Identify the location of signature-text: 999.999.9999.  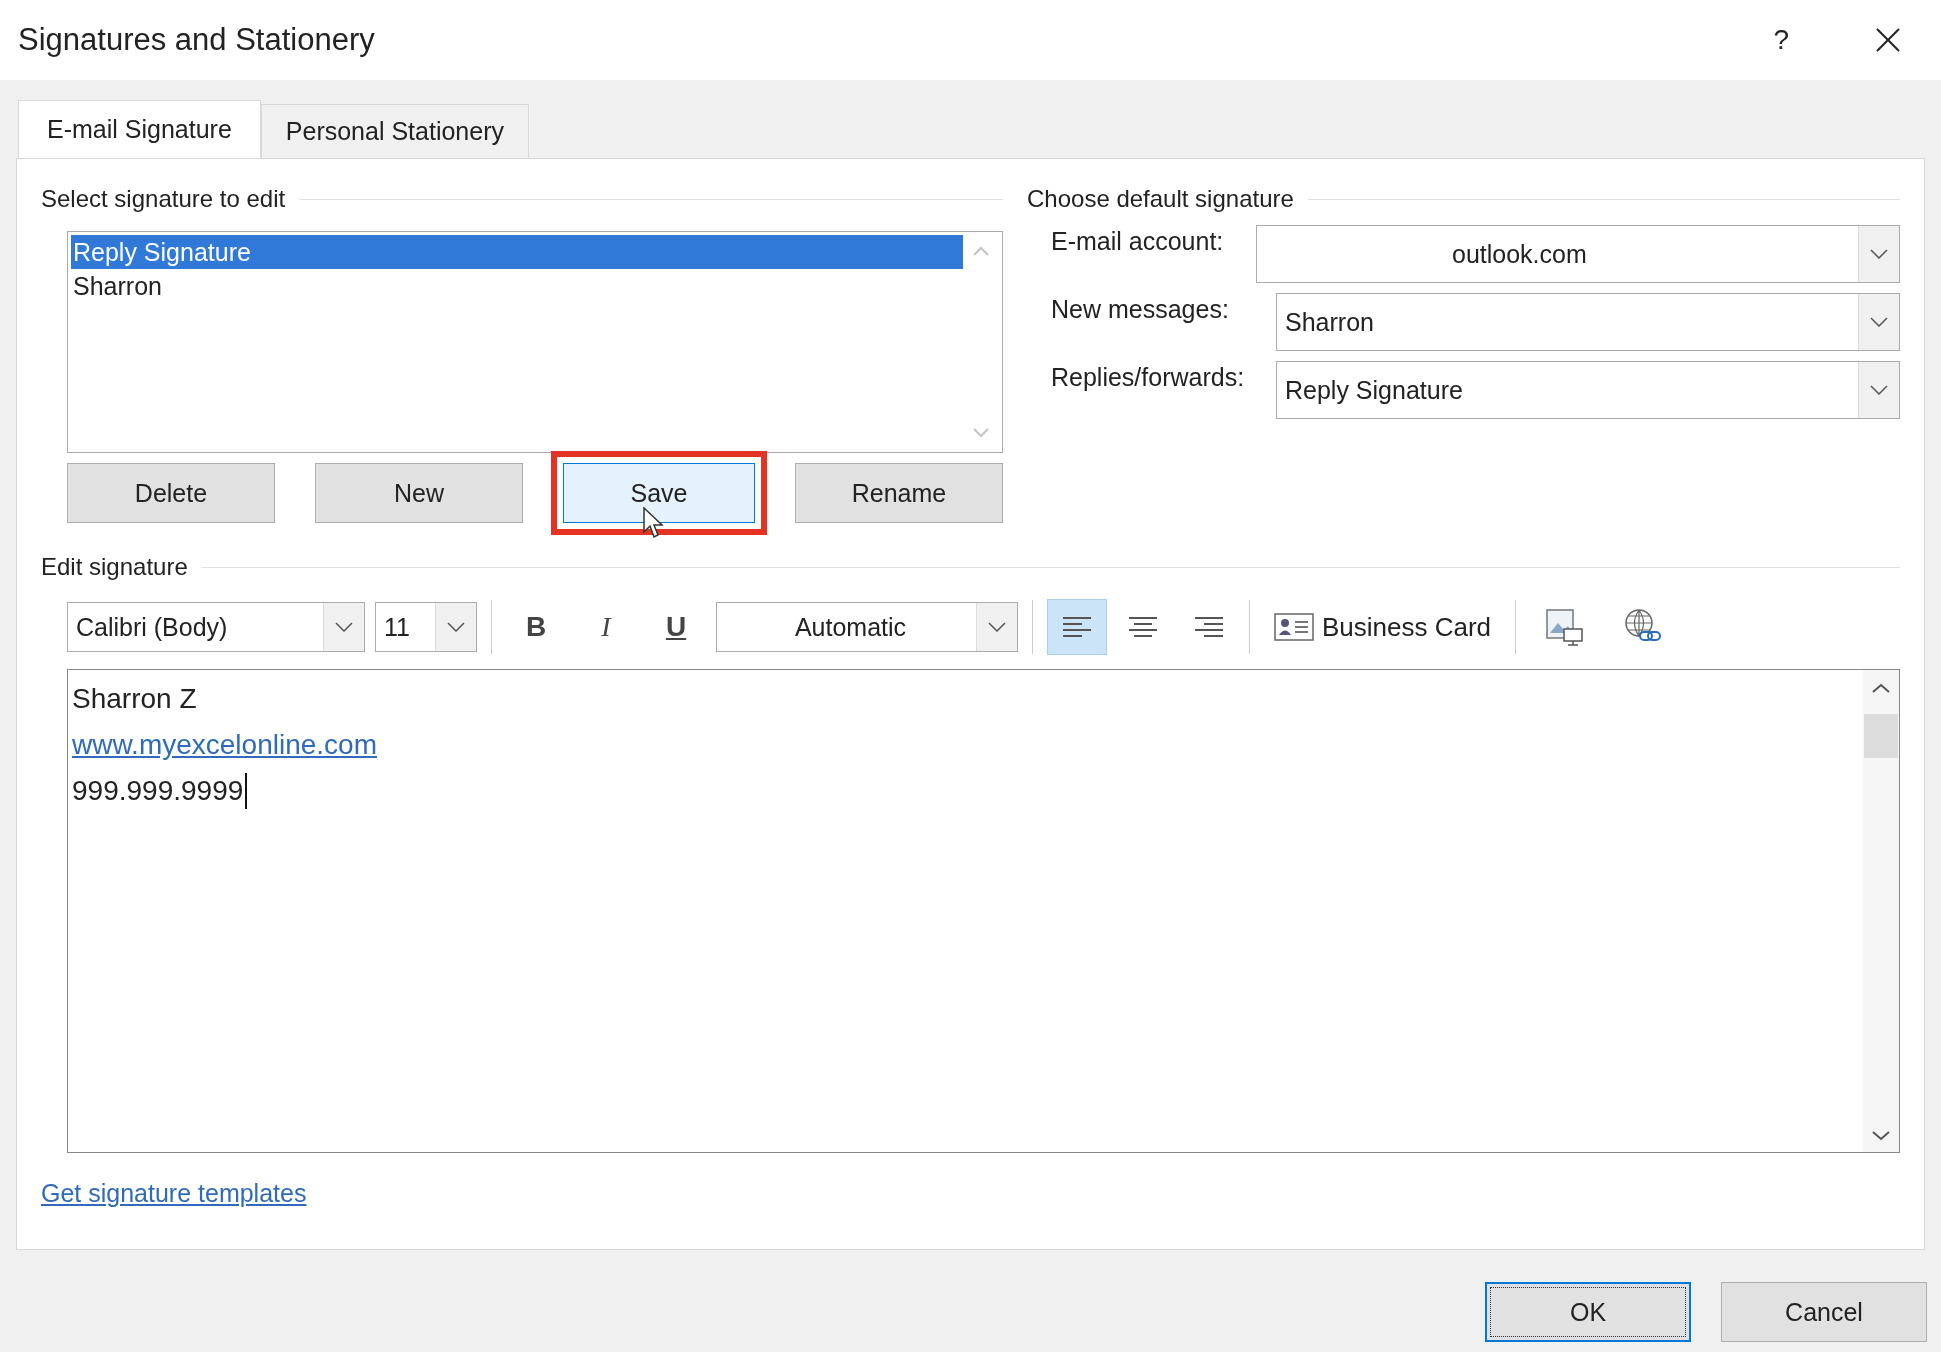
(158, 791).